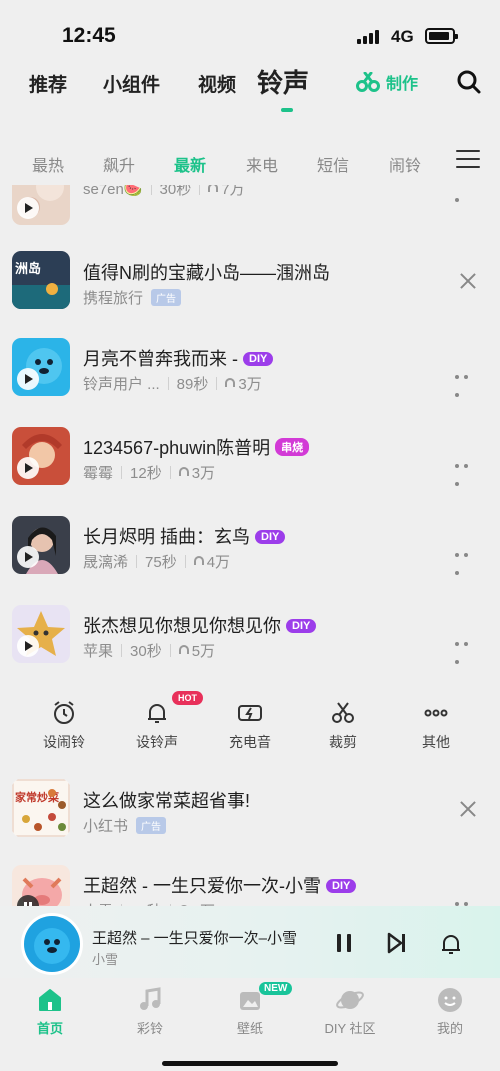  Describe the element at coordinates (250, 85) in the screenshot. I see `top-nav: 推荐 小组件 视频 铃声` at that location.